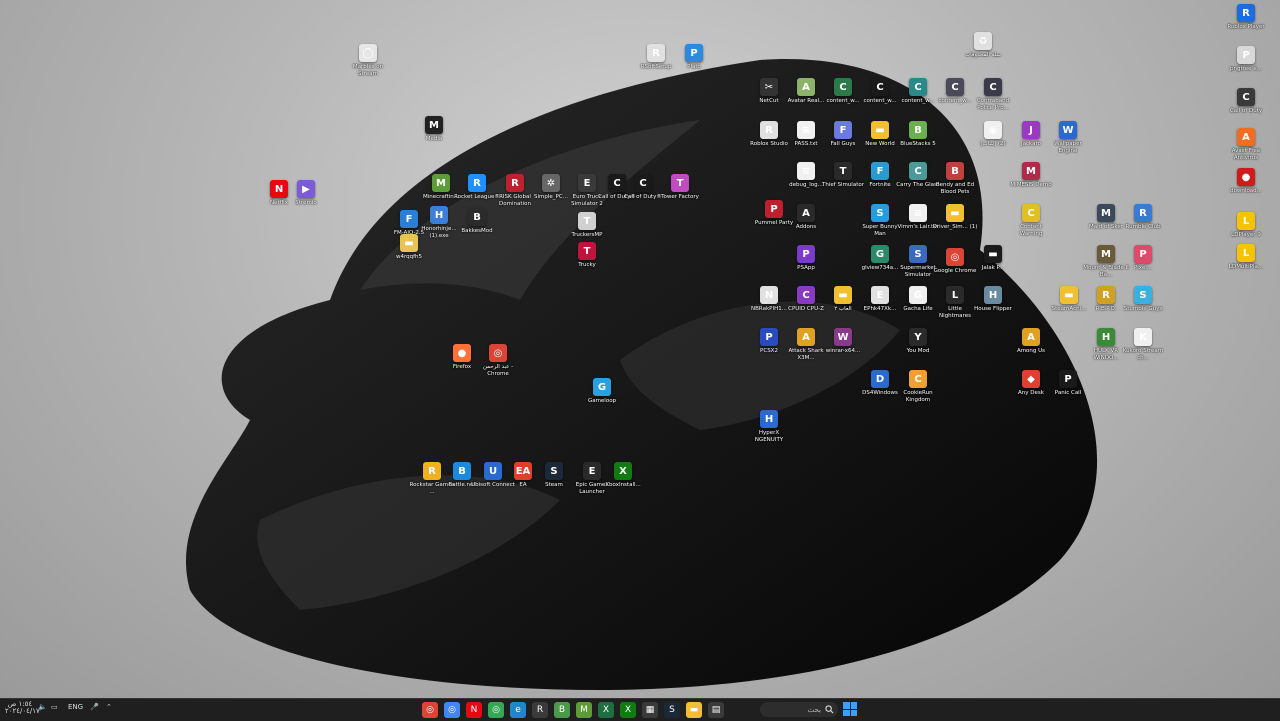 This screenshot has width=1280, height=721. I want to click on desktop-shortcut: C CookieRun Kingdom, so click(918, 386).